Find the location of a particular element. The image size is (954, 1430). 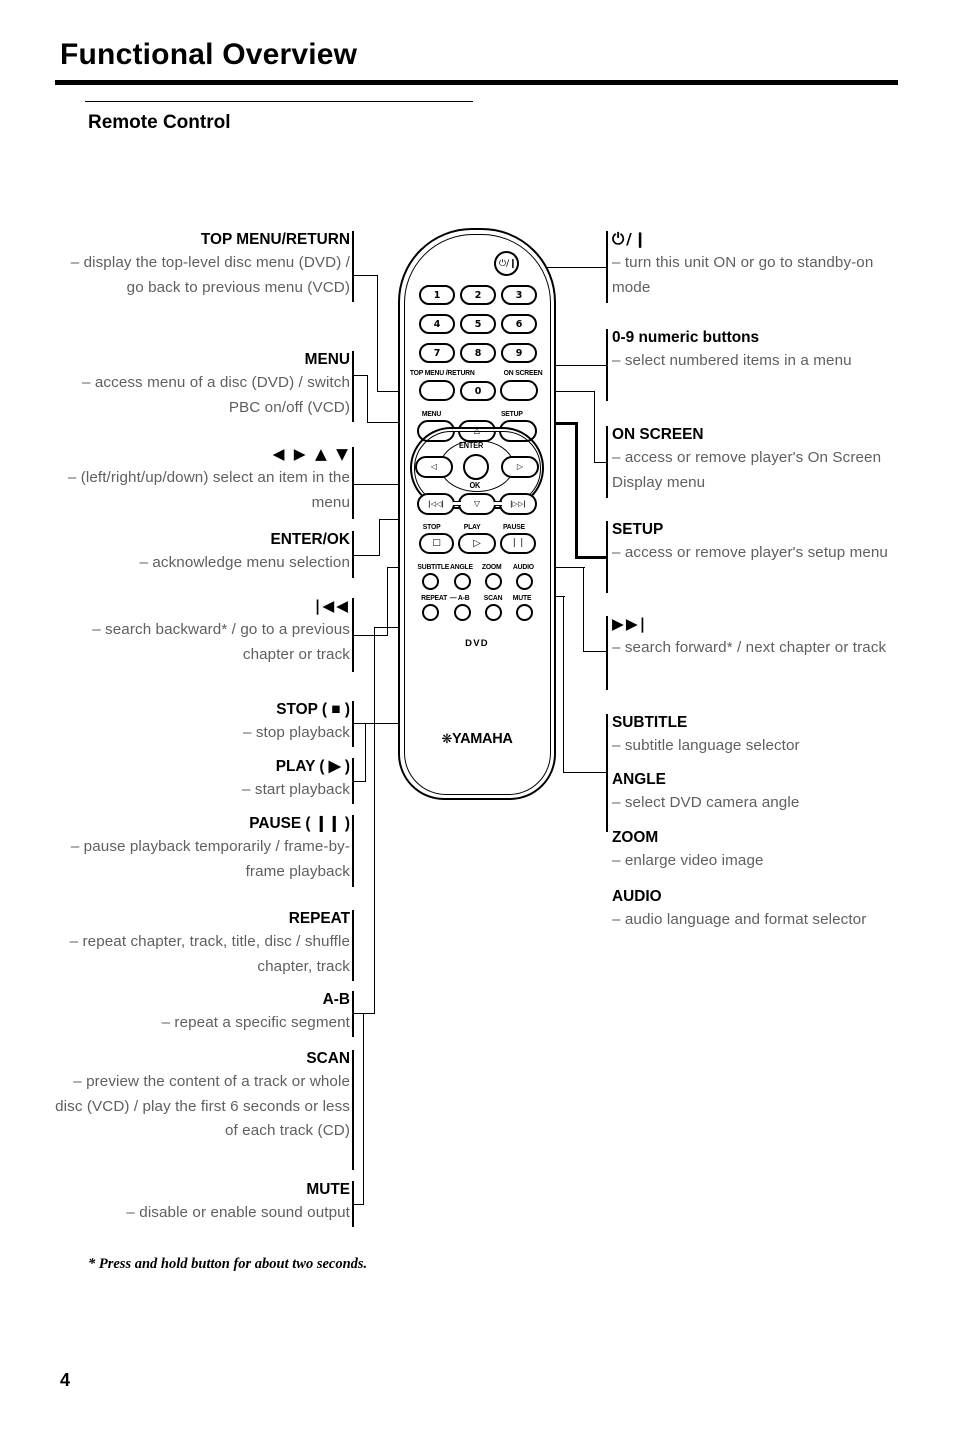

cursor-left-button: ◁ is located at coordinates (434, 467).